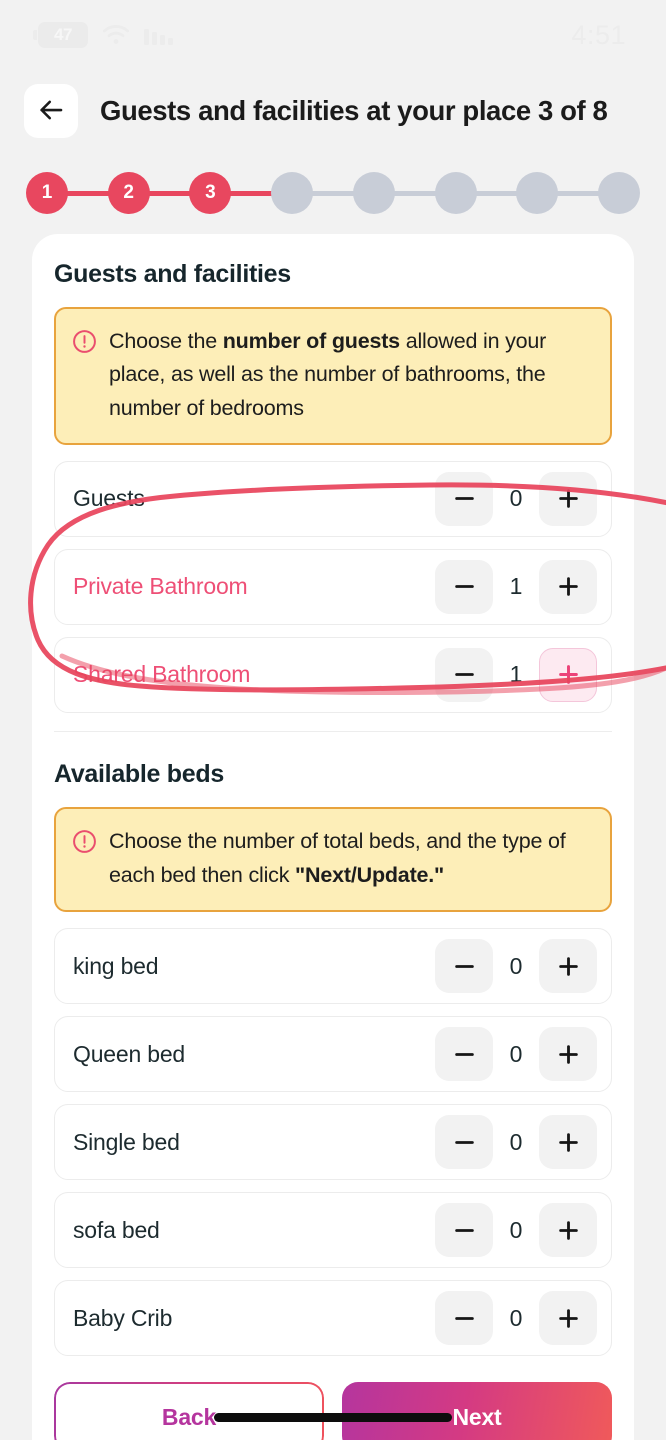  Describe the element at coordinates (333, 498) in the screenshot. I see `counter-row-guests: Guests 0` at that location.